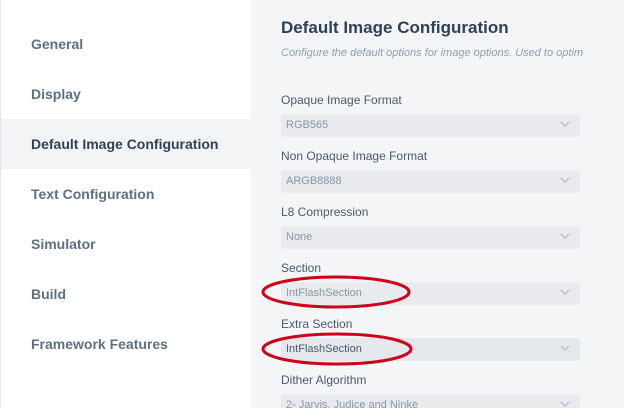  I want to click on select-value: 2- Jarvis, Judice and Ninke, so click(352, 403).